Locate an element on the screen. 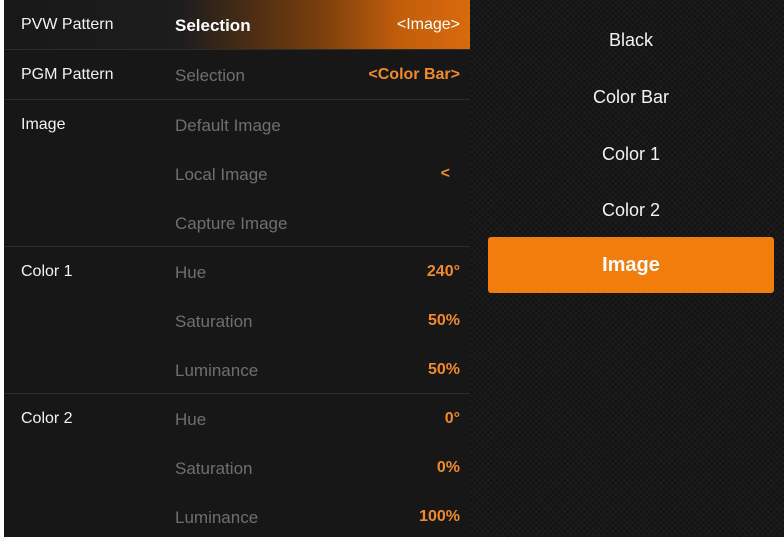  value-color1-hue: 240° is located at coordinates (443, 271).